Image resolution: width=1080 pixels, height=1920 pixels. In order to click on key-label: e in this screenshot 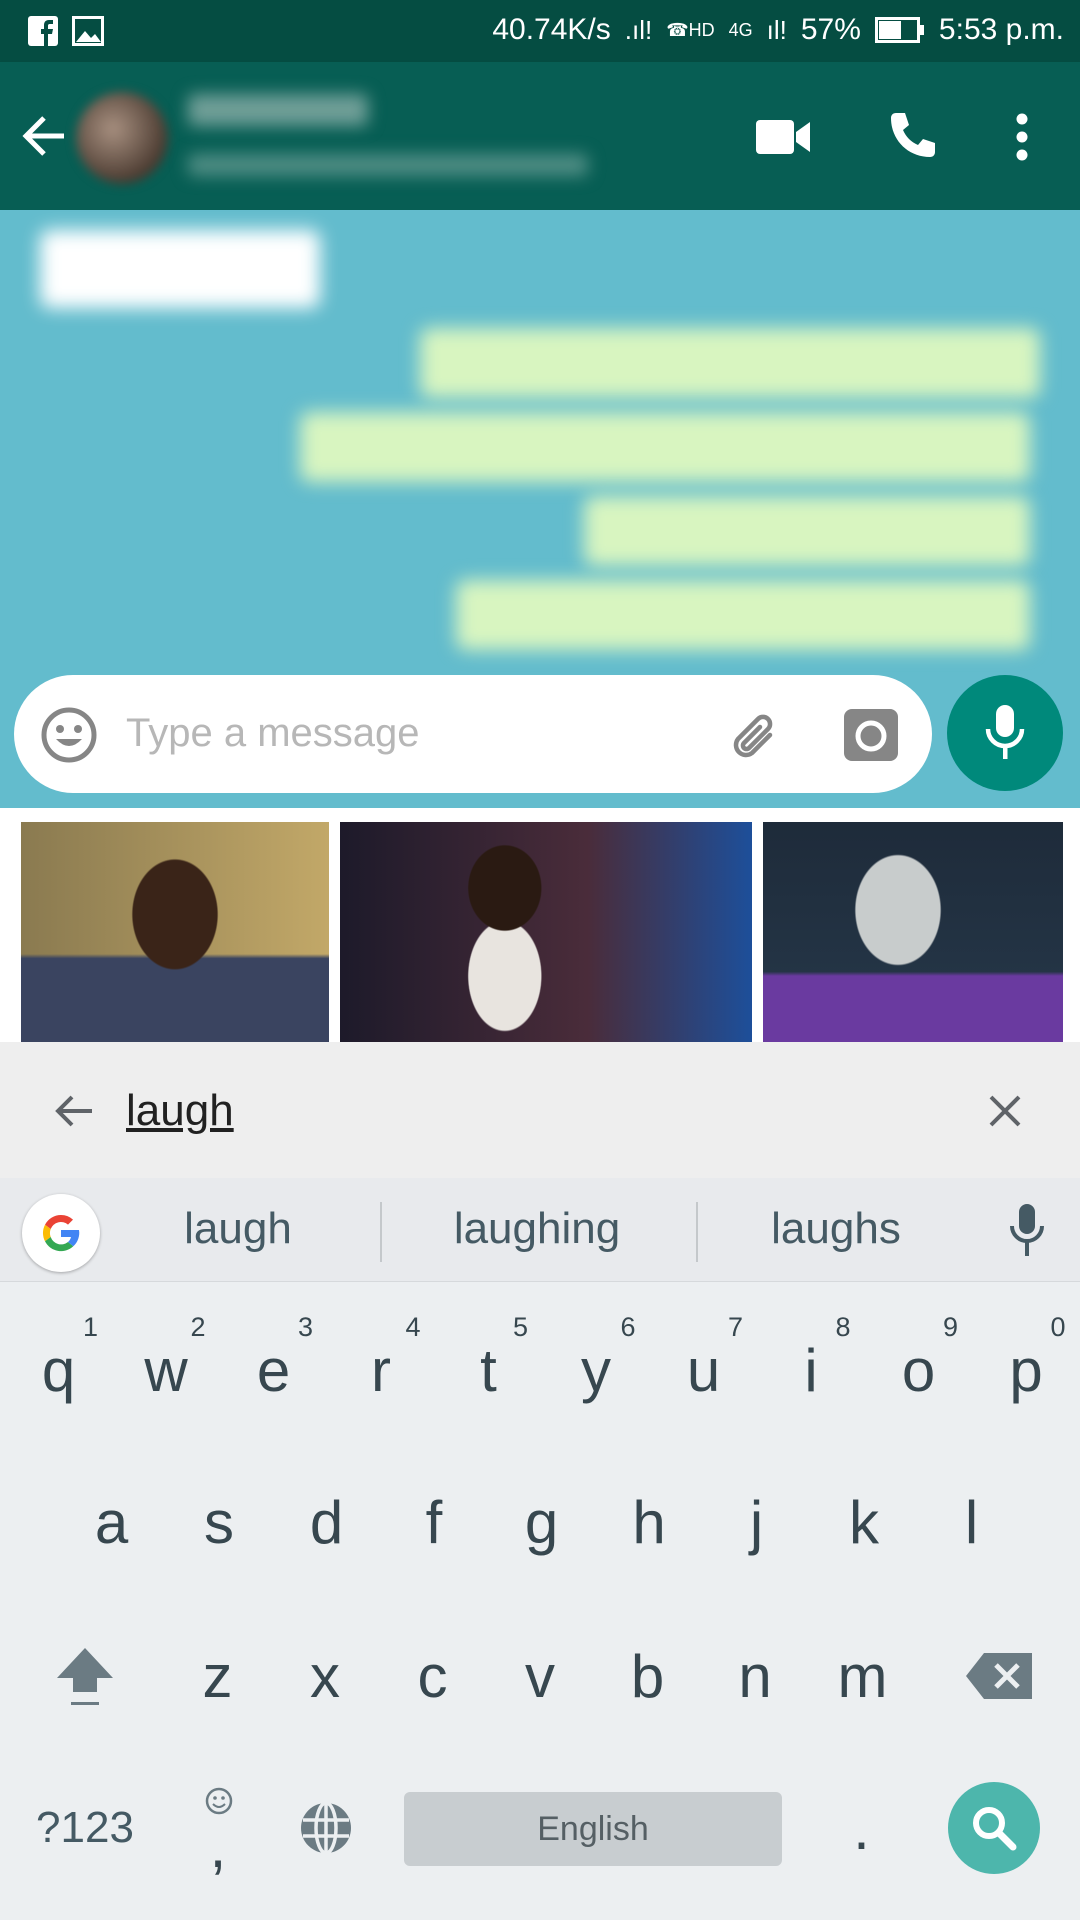, I will do `click(273, 1370)`.